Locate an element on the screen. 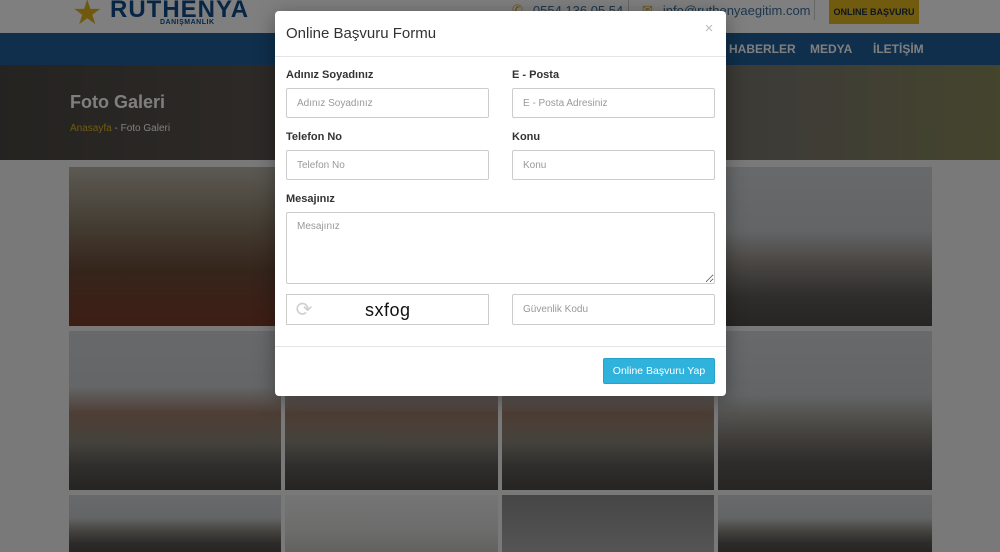 The height and width of the screenshot is (552, 1000). captcha-code: sxfog is located at coordinates (388, 310).